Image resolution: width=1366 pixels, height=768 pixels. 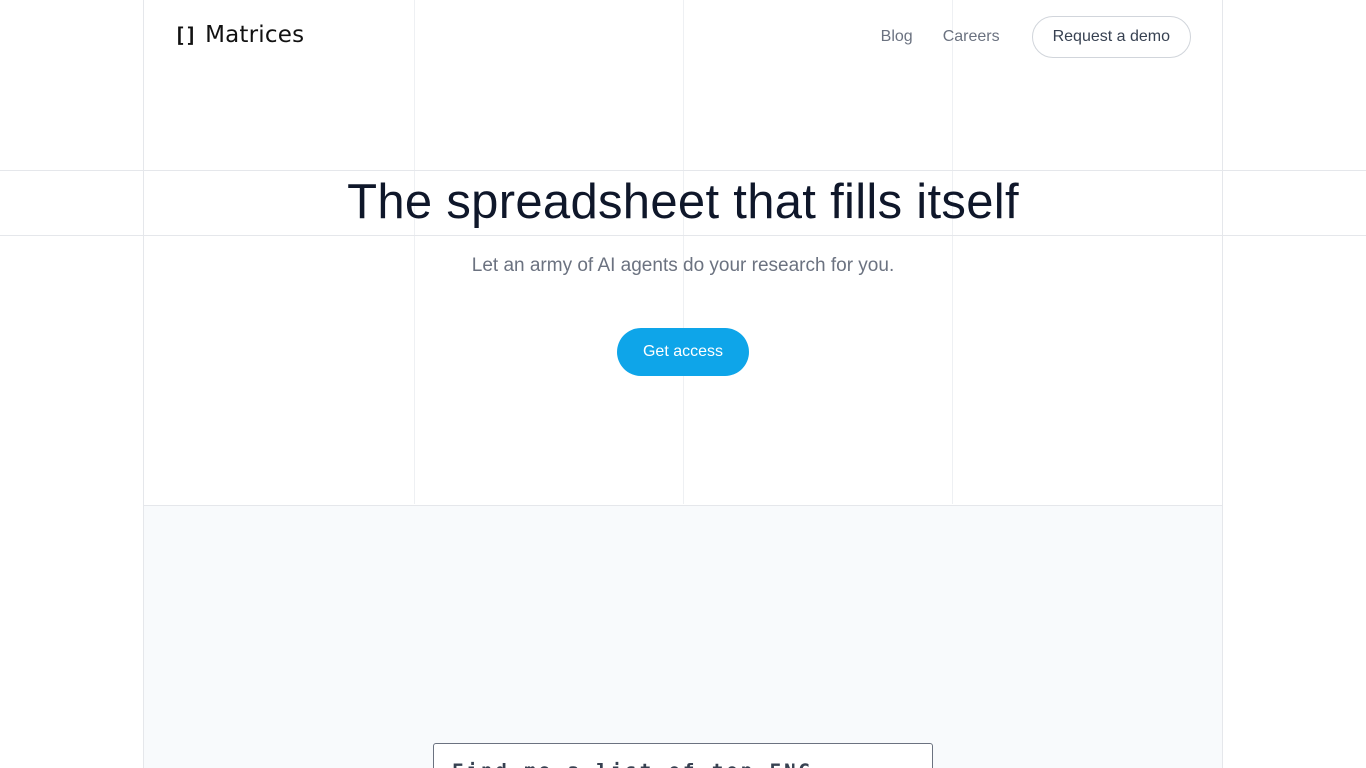 I want to click on hero-title: The spreadsheet that fills itself, so click(x=683, y=202).